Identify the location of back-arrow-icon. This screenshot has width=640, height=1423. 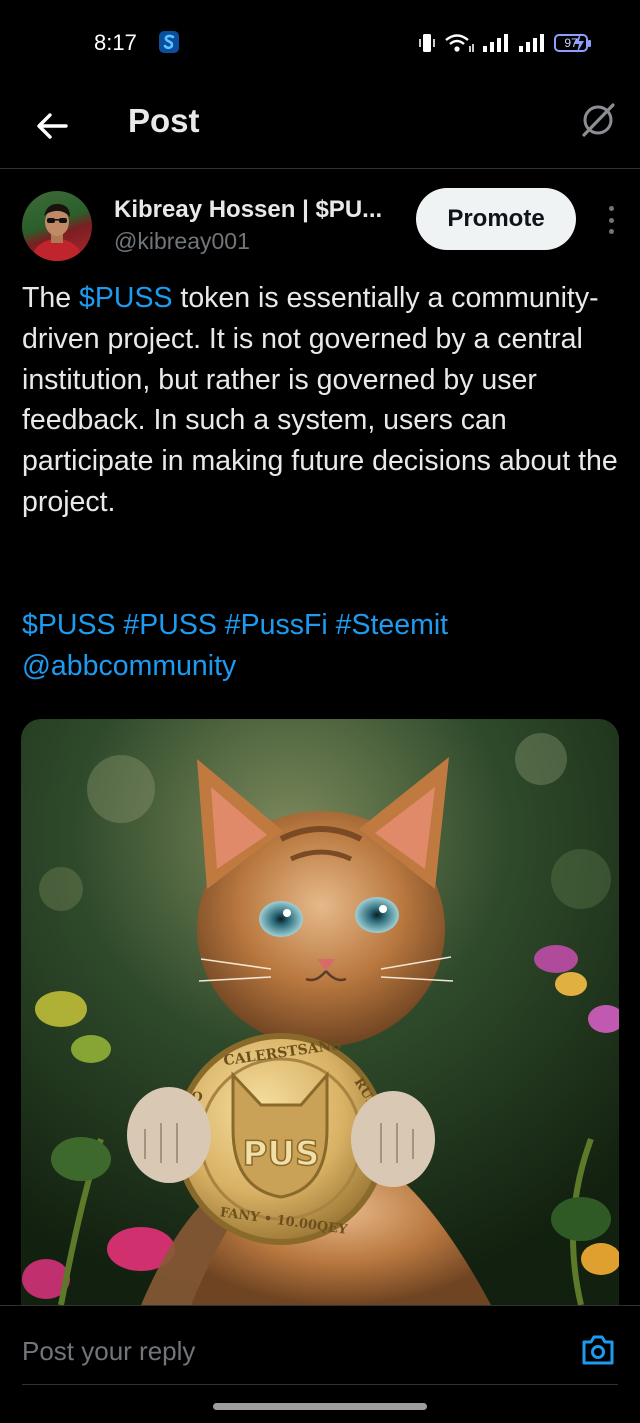
(52, 126).